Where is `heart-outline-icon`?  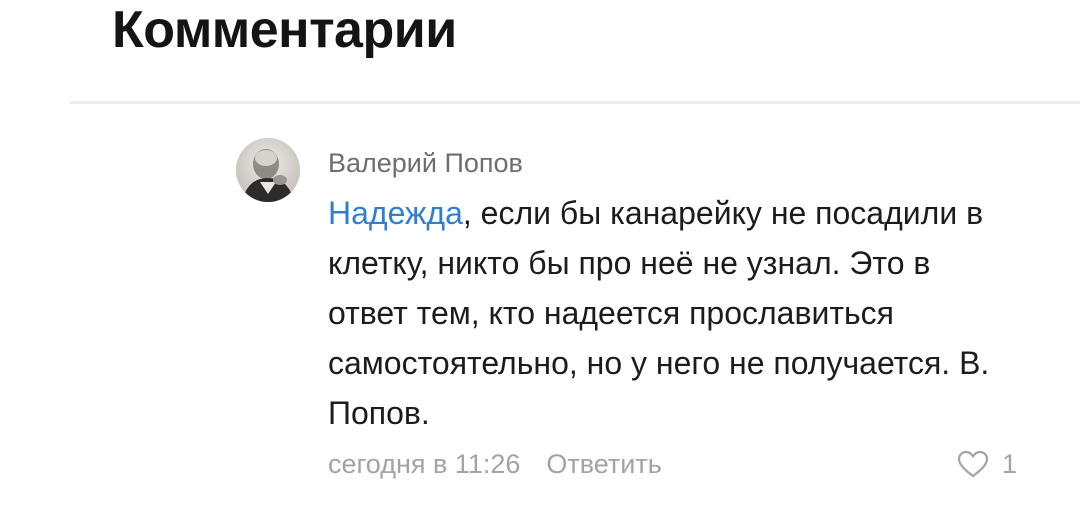 heart-outline-icon is located at coordinates (973, 464).